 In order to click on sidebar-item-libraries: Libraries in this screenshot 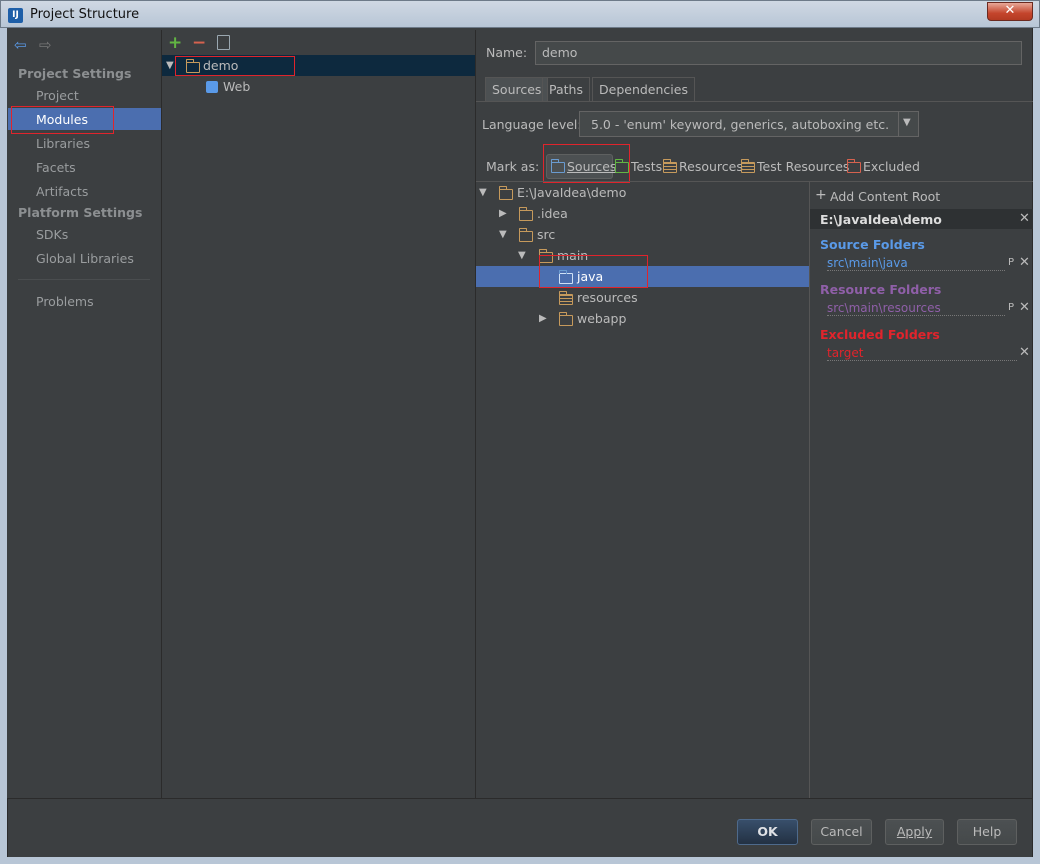, I will do `click(63, 143)`.